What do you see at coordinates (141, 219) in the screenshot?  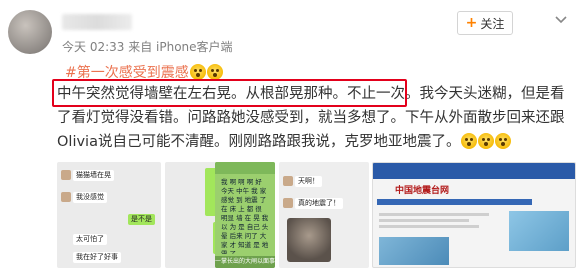 I see `chat-bubble: 是不是` at bounding box center [141, 219].